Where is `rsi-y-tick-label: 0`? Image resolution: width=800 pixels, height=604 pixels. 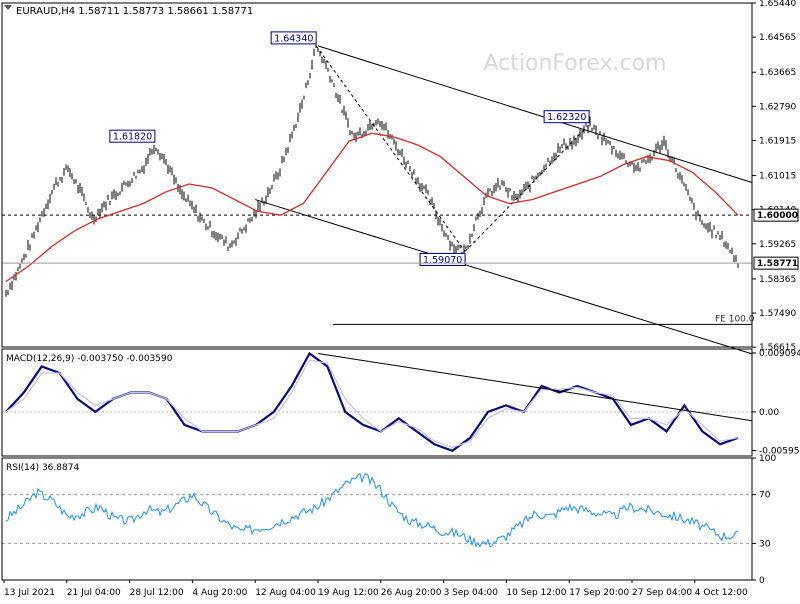
rsi-y-tick-label: 0 is located at coordinates (762, 581).